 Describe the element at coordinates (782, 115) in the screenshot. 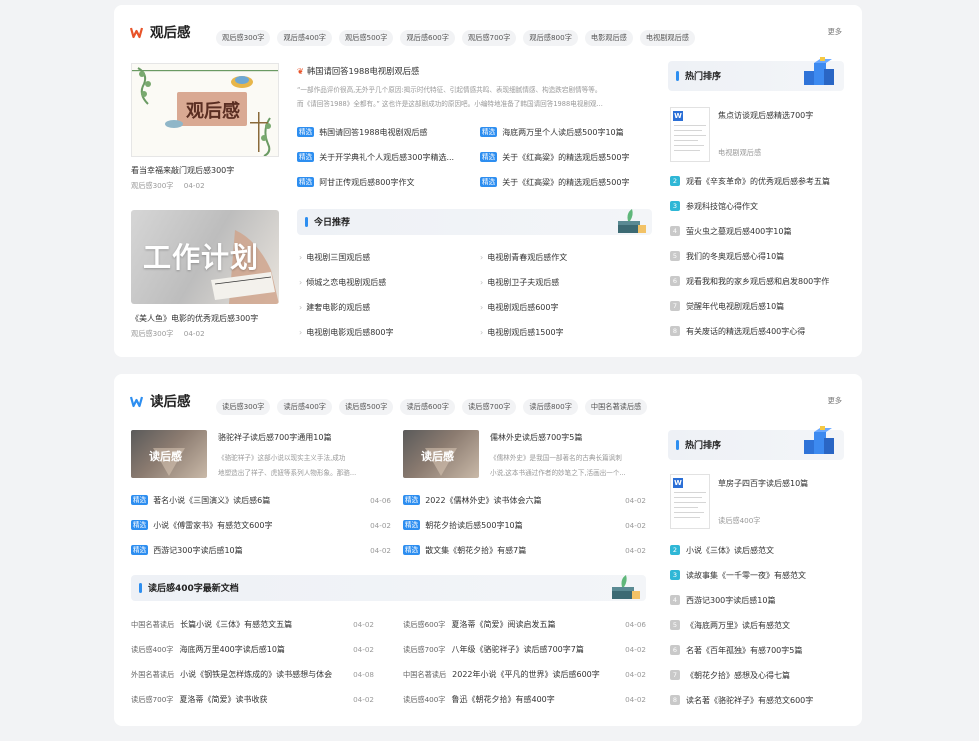

I see `hot-top-title: 焦点访谈观后感精选700字` at that location.